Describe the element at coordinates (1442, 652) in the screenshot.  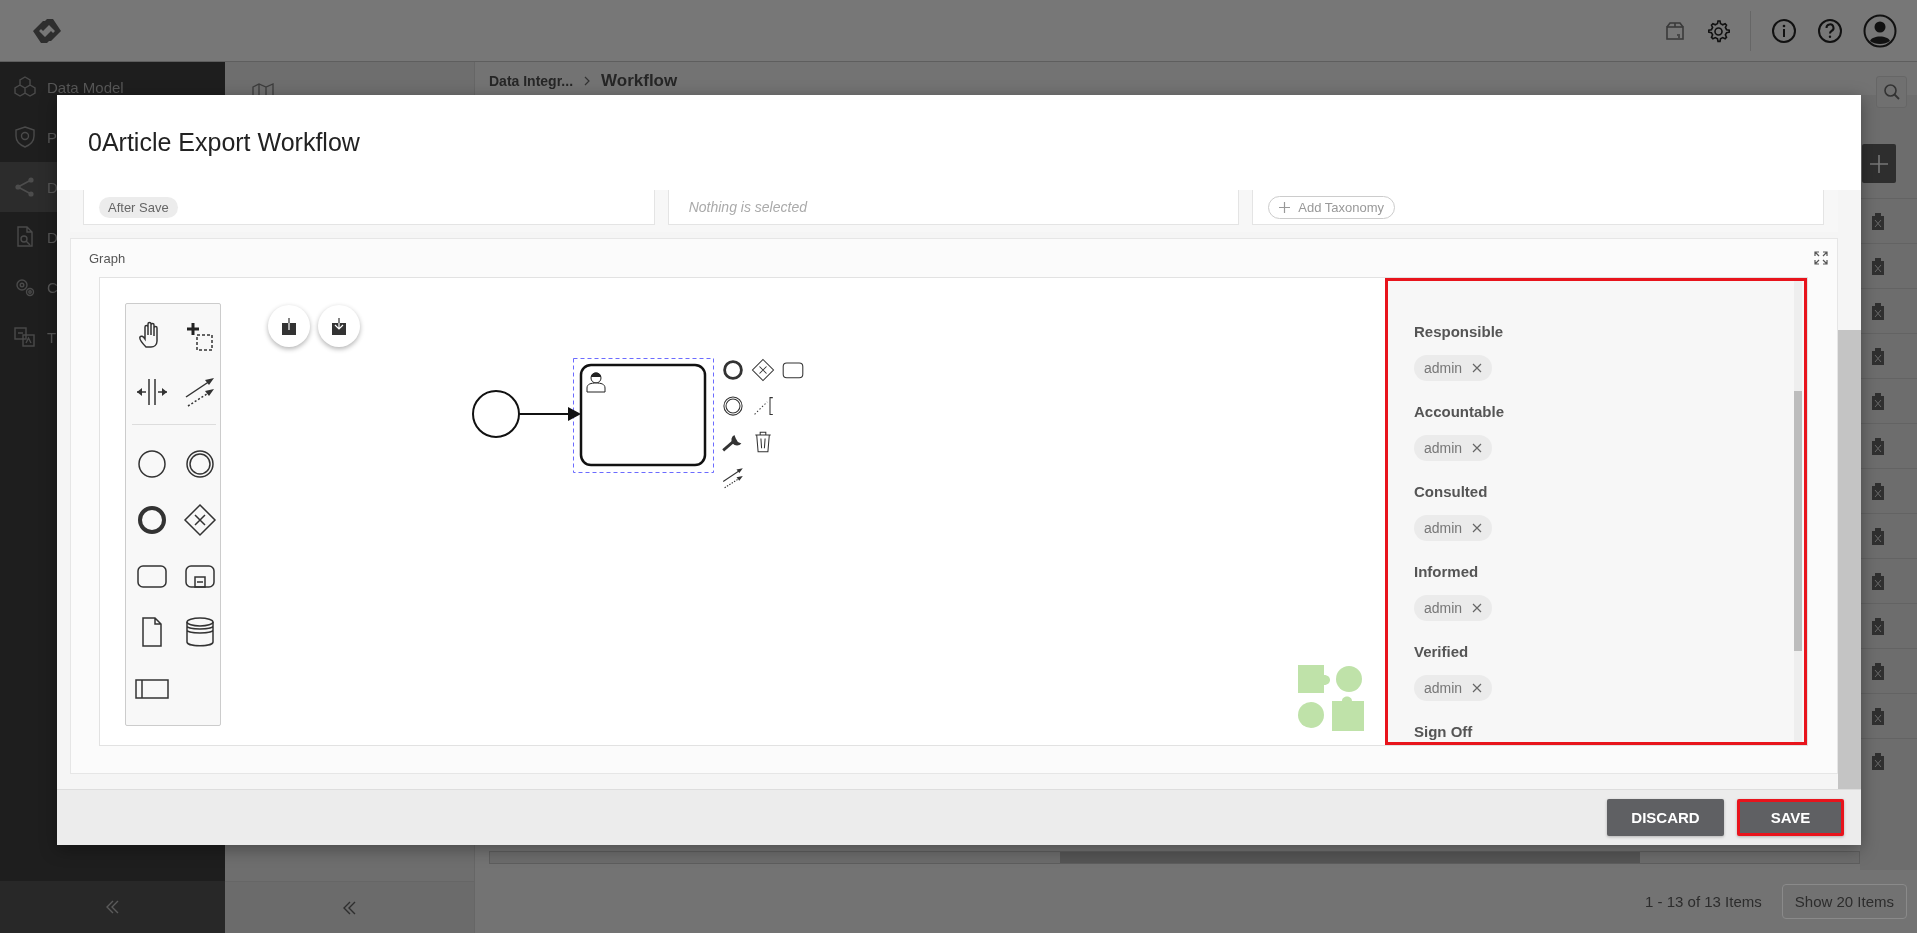
I see `field-label: Verified` at that location.